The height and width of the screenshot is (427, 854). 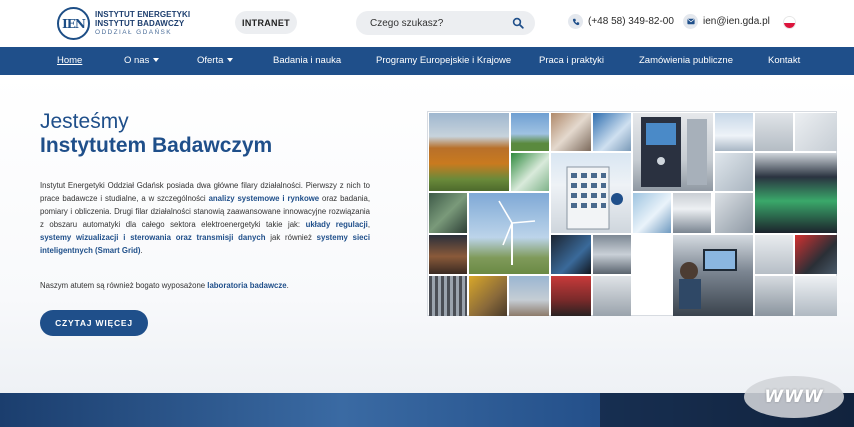 What do you see at coordinates (612, 296) in the screenshot?
I see `photo-servers` at bounding box center [612, 296].